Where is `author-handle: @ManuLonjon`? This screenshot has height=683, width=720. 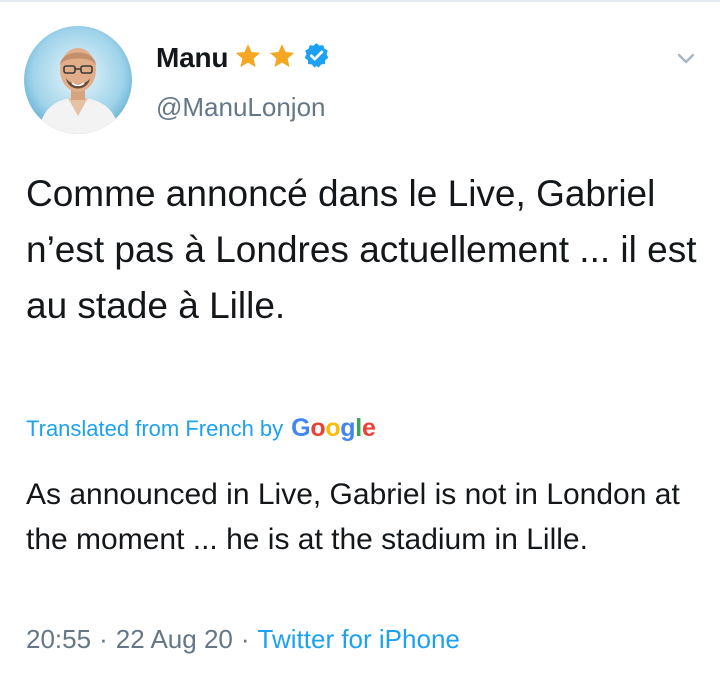
author-handle: @ManuLonjon is located at coordinates (241, 107).